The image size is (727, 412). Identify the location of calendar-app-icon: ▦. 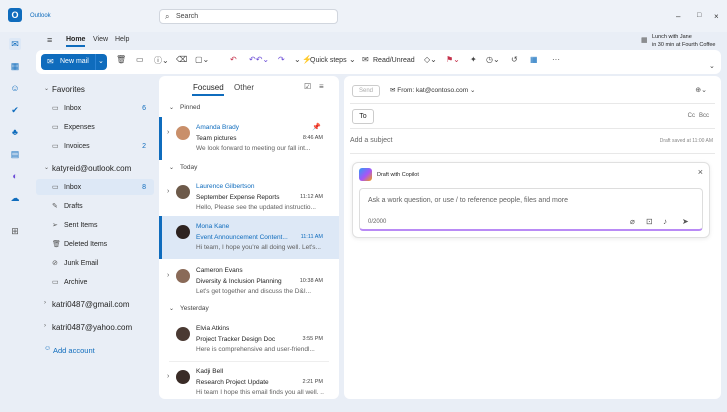
(15, 66).